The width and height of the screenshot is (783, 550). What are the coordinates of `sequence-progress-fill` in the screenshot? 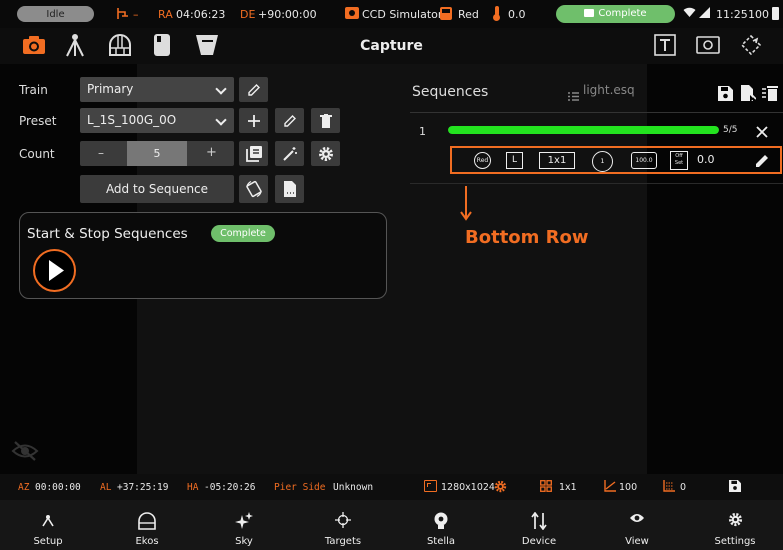 It's located at (583, 130).